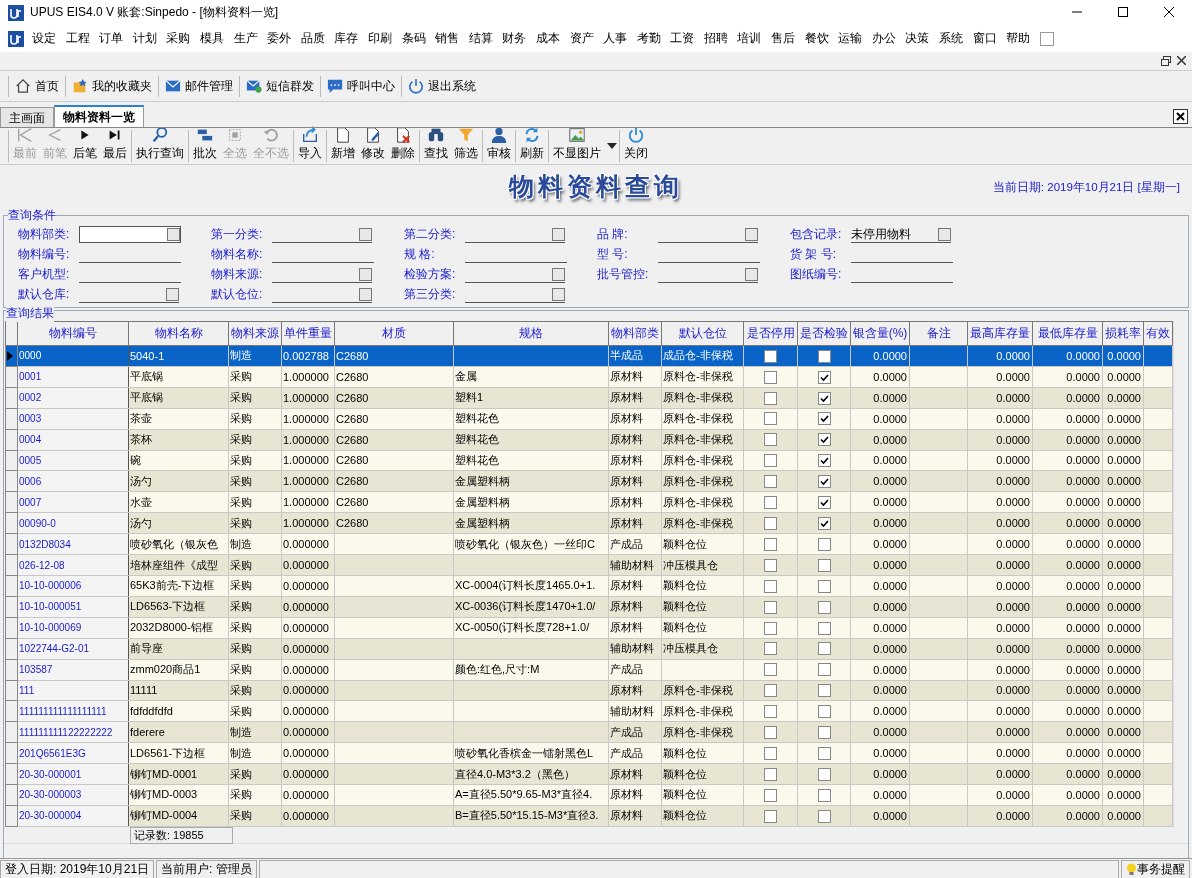 This screenshot has height=878, width=1192. What do you see at coordinates (115, 146) in the screenshot?
I see `toolbar-button: 最后` at bounding box center [115, 146].